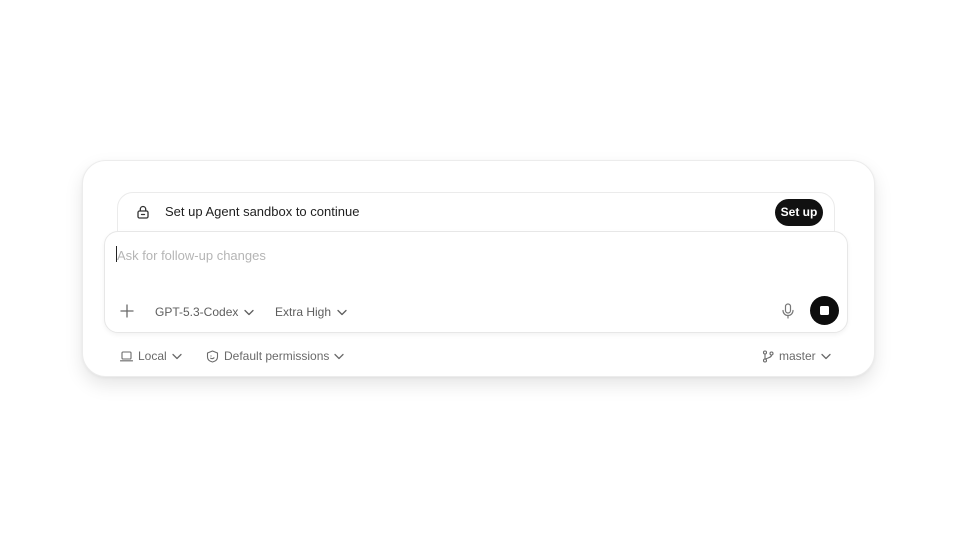 This screenshot has height=538, width=957. Describe the element at coordinates (127, 311) in the screenshot. I see `plus-icon` at that location.